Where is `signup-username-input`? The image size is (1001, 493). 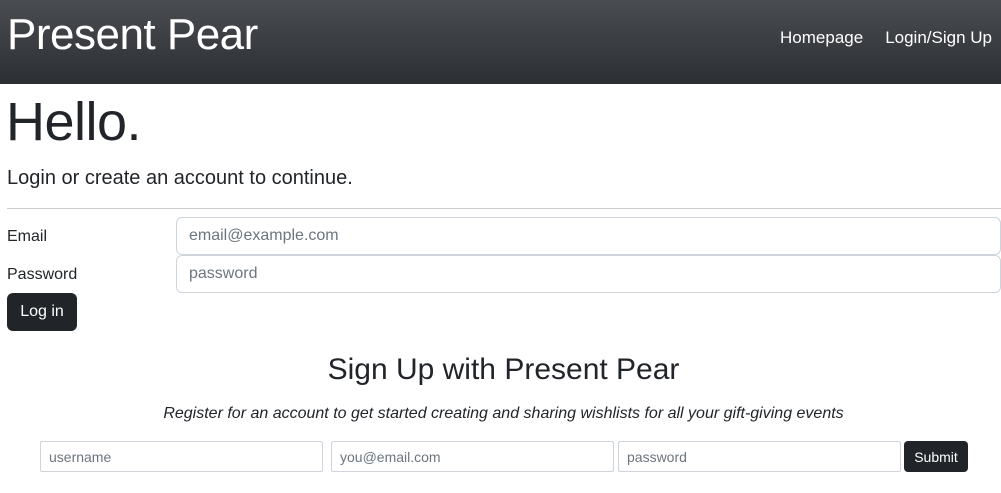 signup-username-input is located at coordinates (181, 456).